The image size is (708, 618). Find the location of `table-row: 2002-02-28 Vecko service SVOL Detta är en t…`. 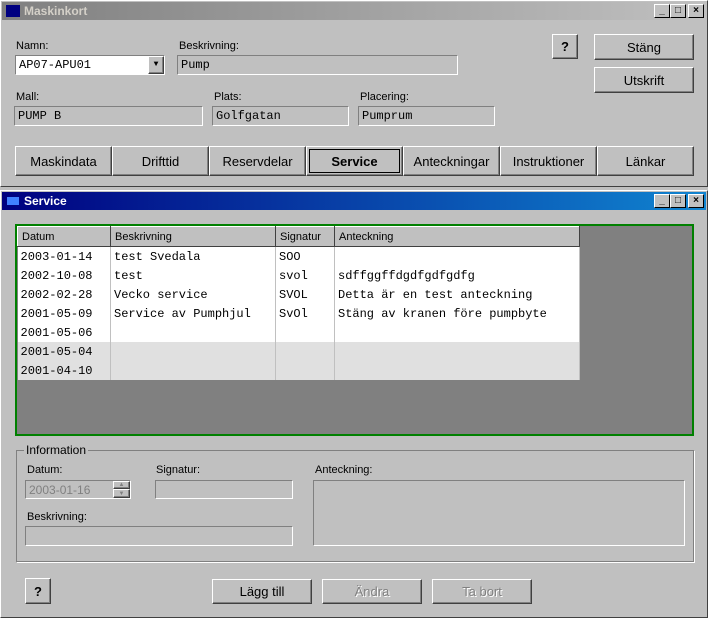

table-row: 2002-02-28 Vecko service SVOL Detta är en t… is located at coordinates (298, 294).